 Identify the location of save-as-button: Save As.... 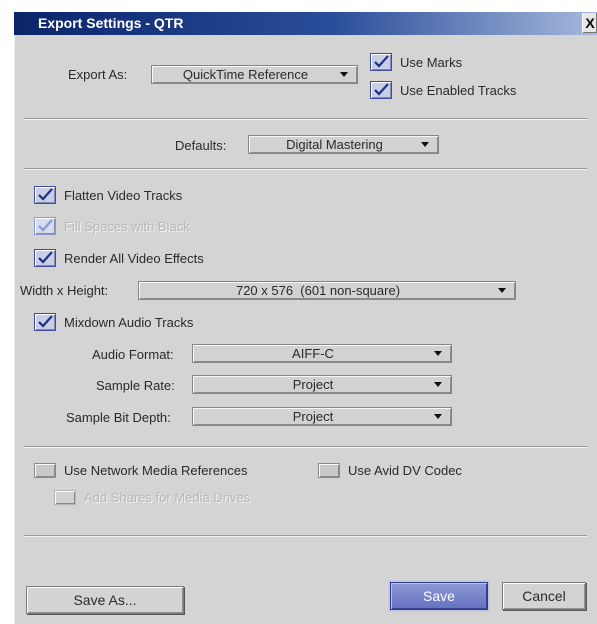
(105, 600).